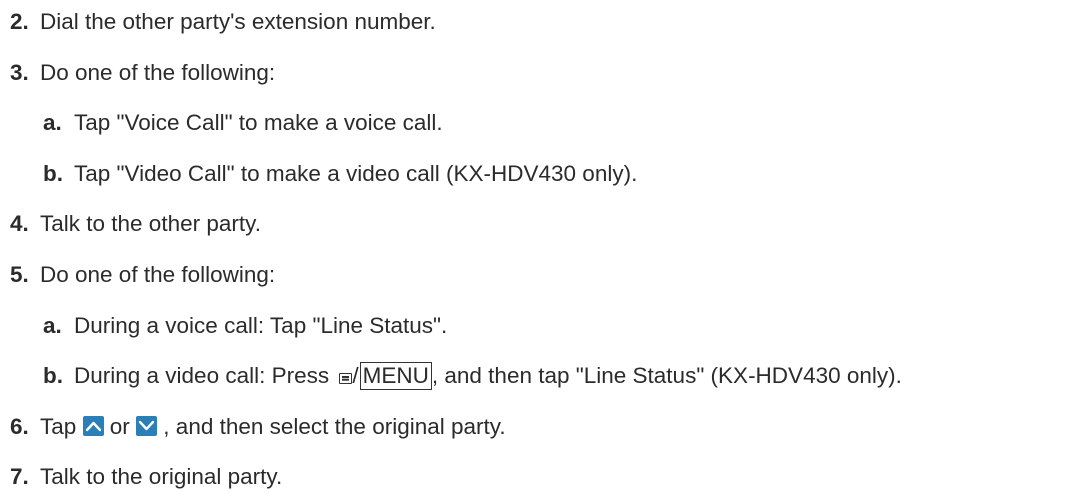 Image resolution: width=1086 pixels, height=492 pixels. What do you see at coordinates (238, 21) in the screenshot?
I see `step-text: Dial the other party's extension number.` at bounding box center [238, 21].